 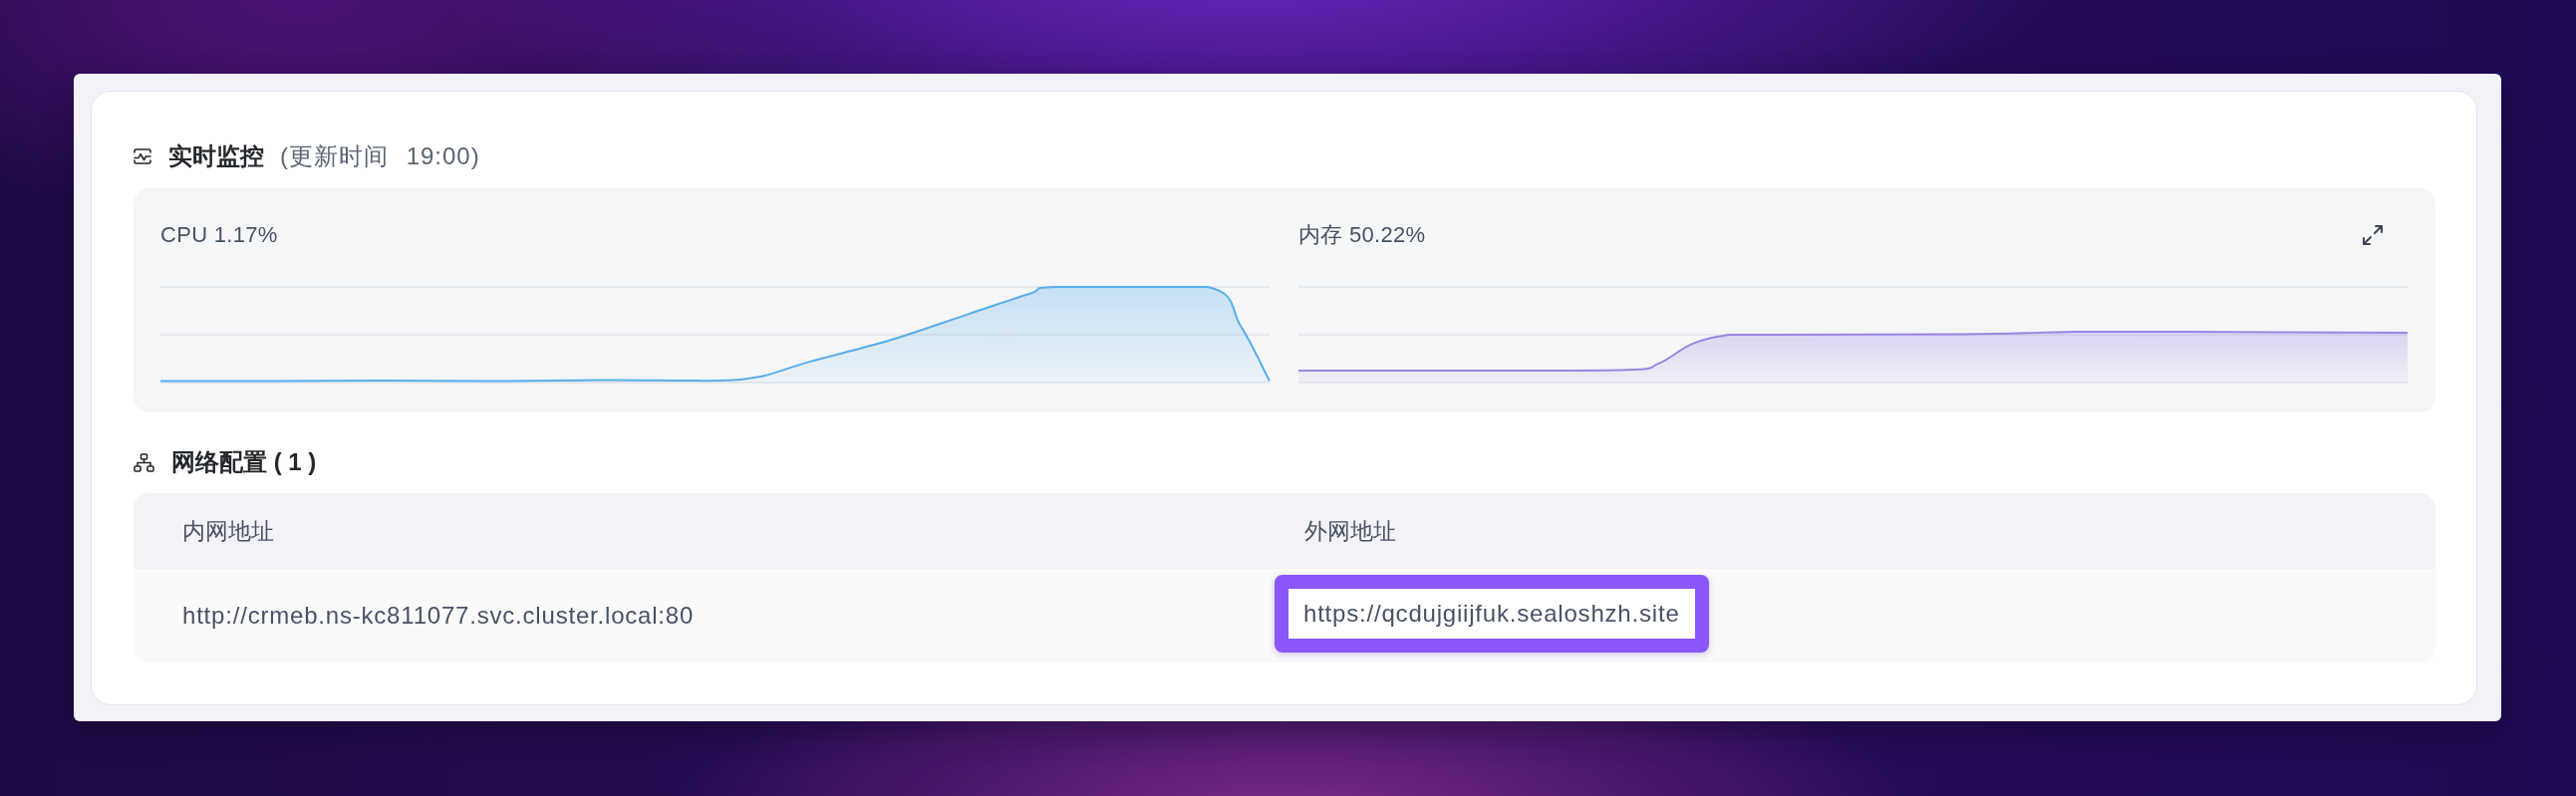 I want to click on chart-label: CPU 1.17%, so click(x=219, y=235).